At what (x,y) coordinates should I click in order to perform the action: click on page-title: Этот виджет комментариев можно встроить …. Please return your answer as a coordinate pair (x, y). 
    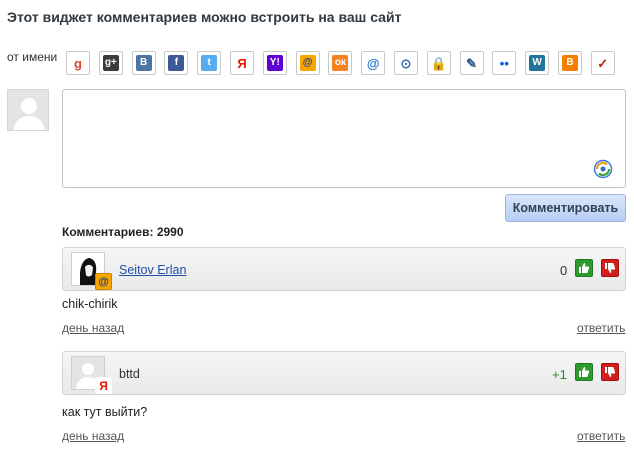
    Looking at the image, I should click on (204, 17).